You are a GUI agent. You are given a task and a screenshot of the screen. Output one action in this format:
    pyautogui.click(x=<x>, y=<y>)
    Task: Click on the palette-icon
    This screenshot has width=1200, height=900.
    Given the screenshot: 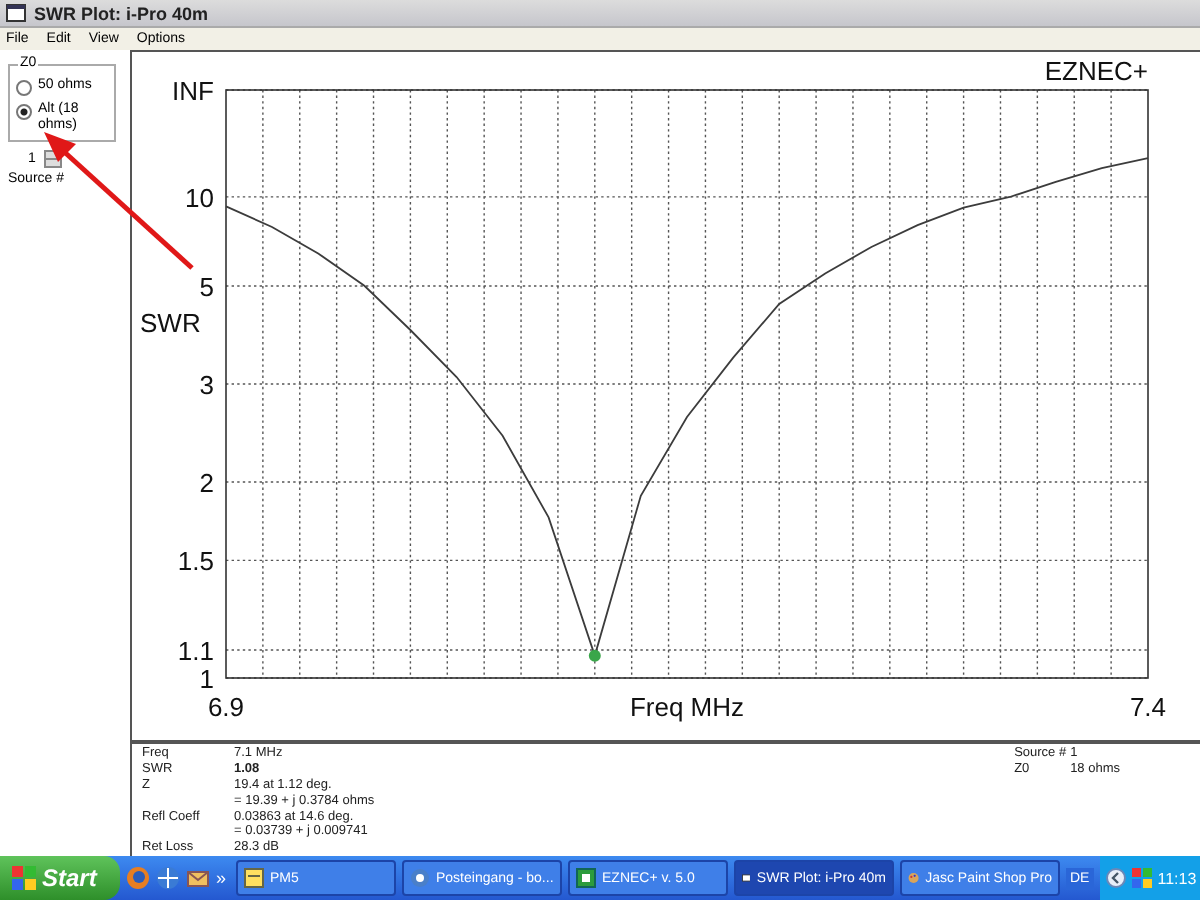 What is the action you would take?
    pyautogui.click(x=914, y=878)
    